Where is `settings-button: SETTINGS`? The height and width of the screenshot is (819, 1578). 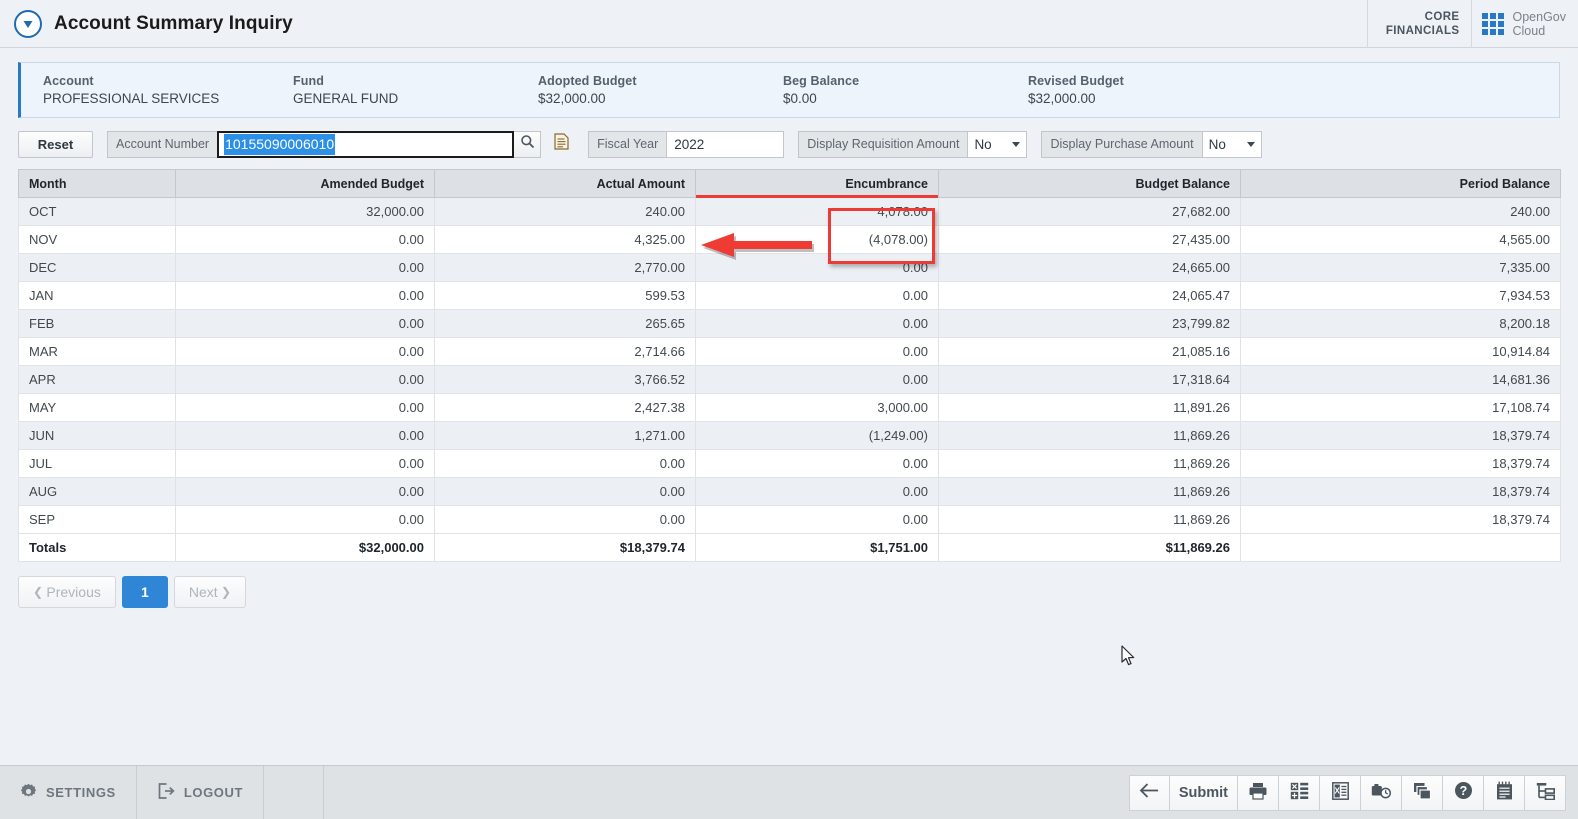
settings-button: SETTINGS is located at coordinates (68, 792).